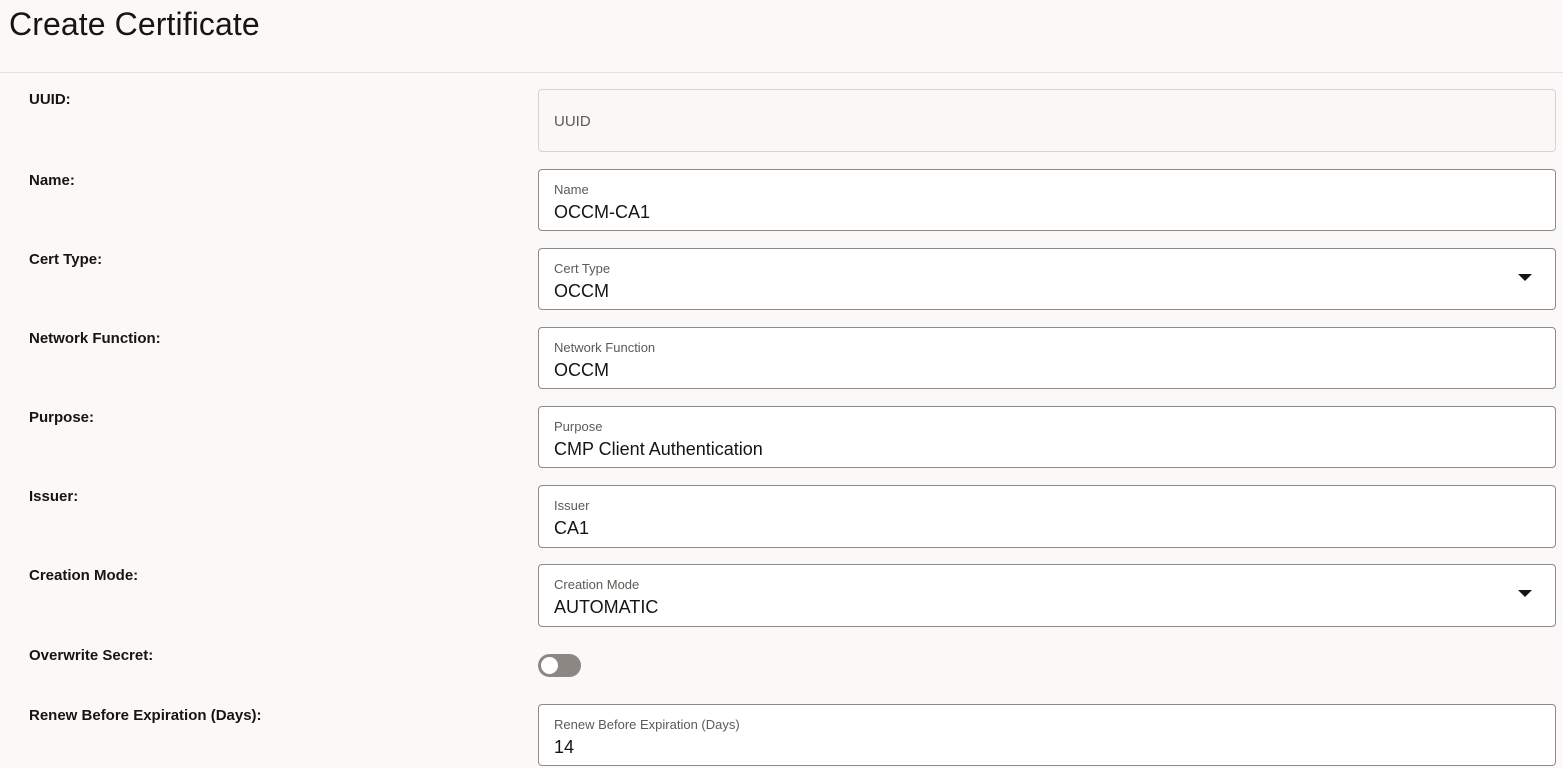 This screenshot has height=768, width=1563. Describe the element at coordinates (50, 99) in the screenshot. I see `uuid-row-label: UUID:` at that location.